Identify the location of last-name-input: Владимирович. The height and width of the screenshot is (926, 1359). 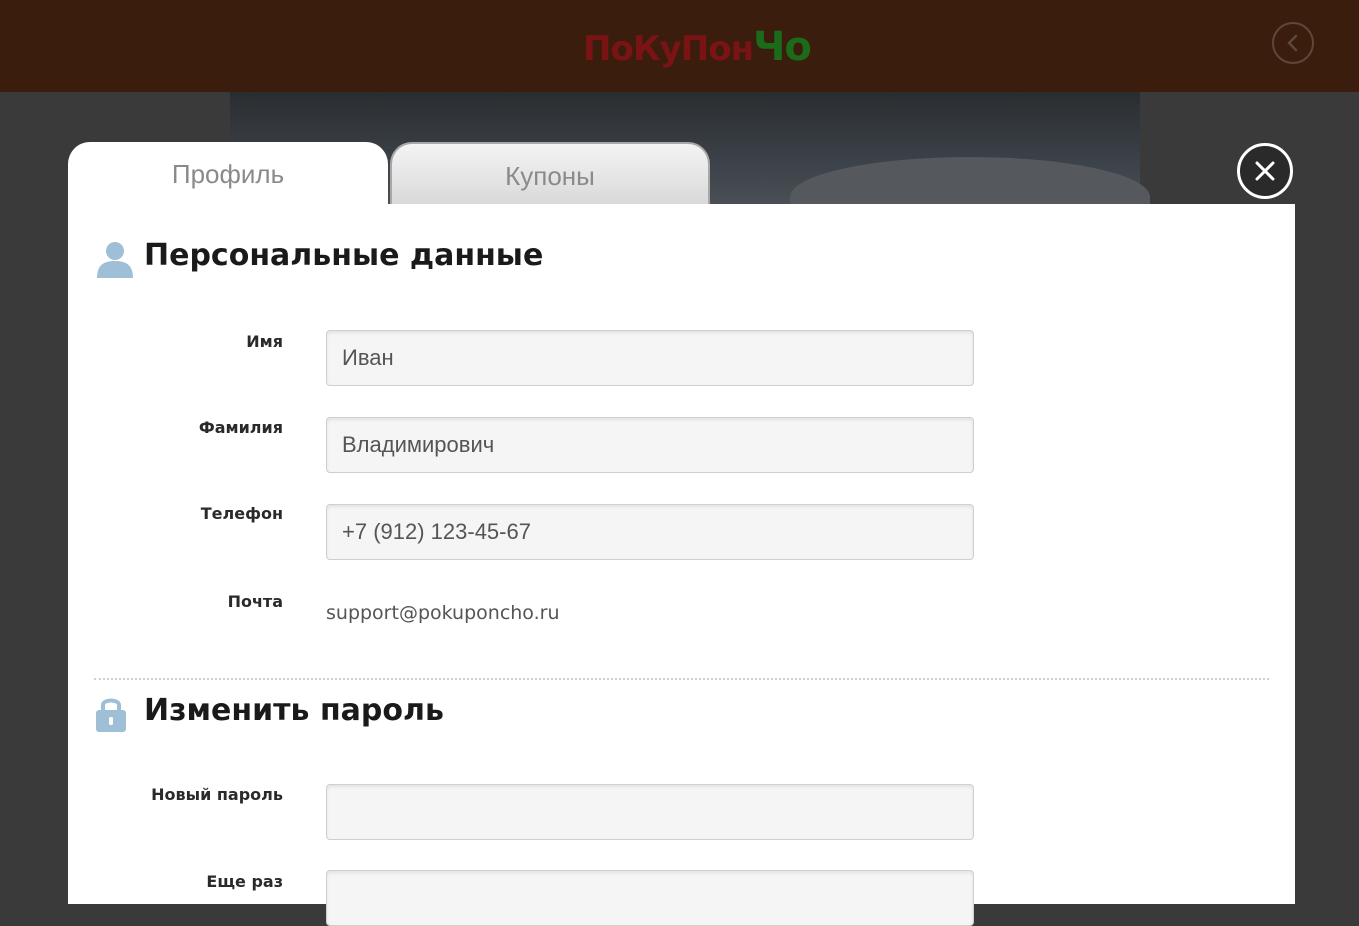
(650, 445).